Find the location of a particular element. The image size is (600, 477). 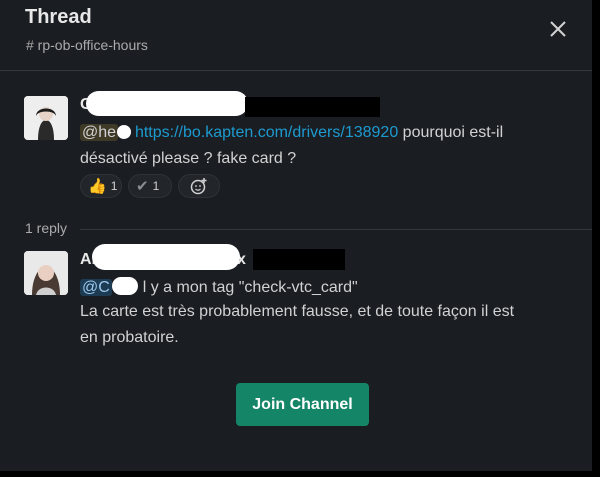

message-text: l y a mon tag "check-vtc_card" is located at coordinates (250, 287).